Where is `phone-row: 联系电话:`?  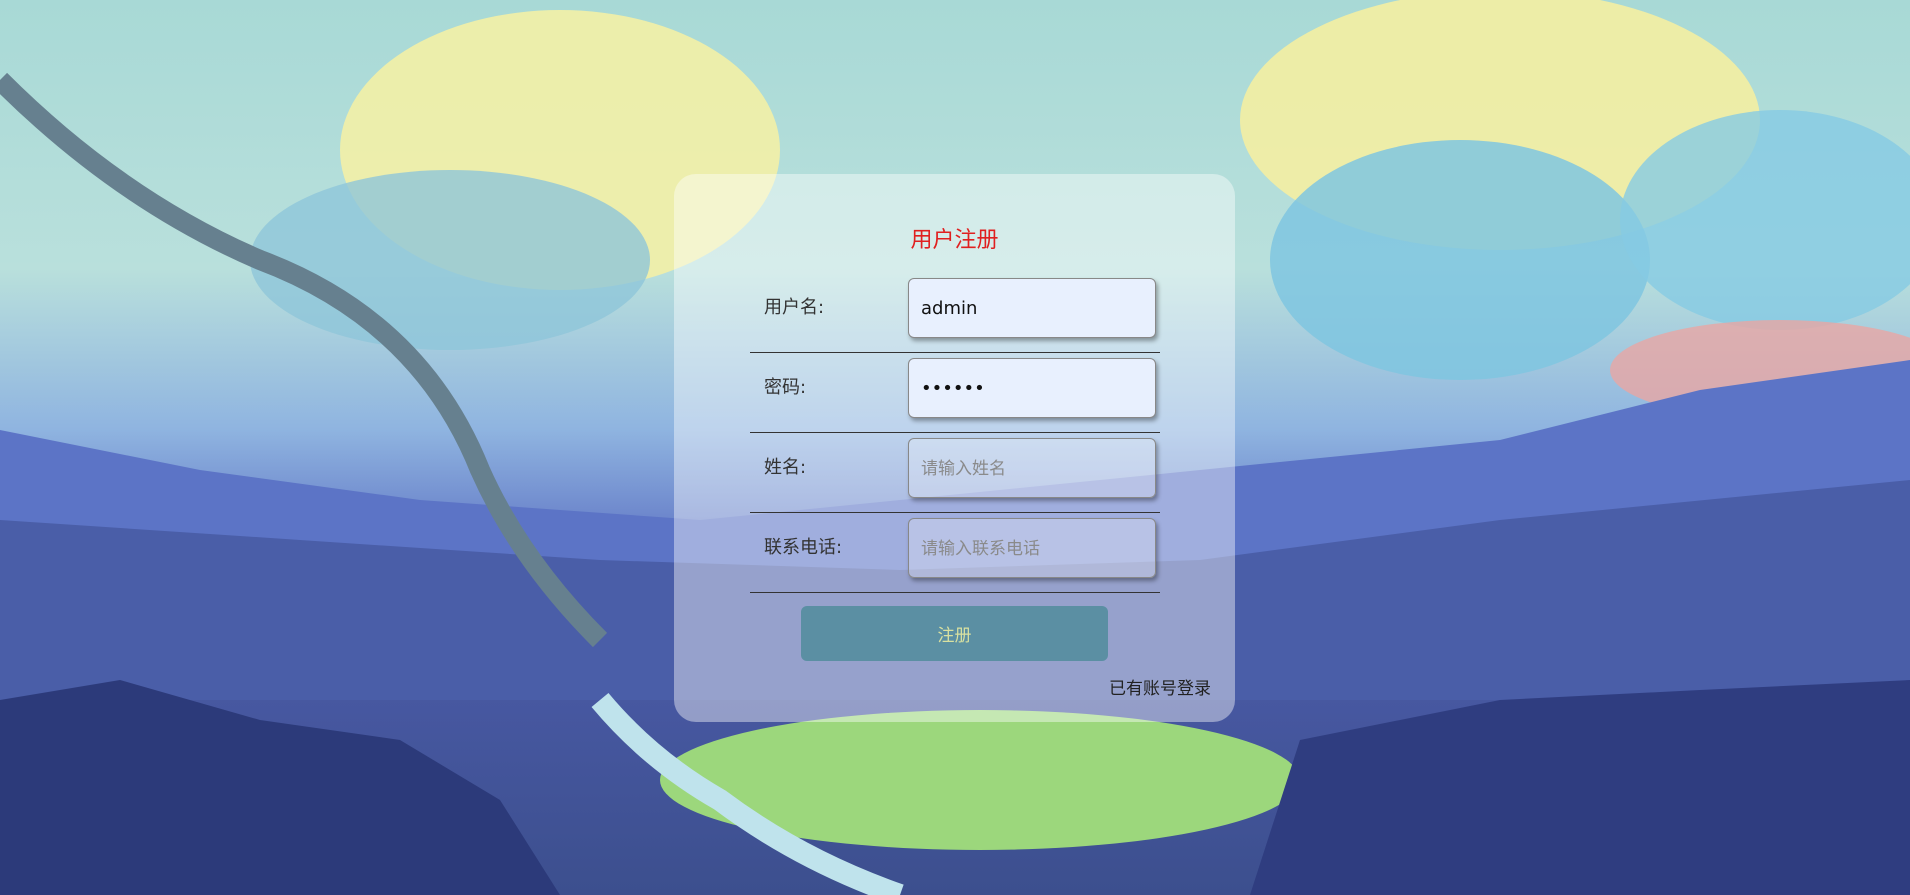 phone-row: 联系电话: is located at coordinates (955, 552).